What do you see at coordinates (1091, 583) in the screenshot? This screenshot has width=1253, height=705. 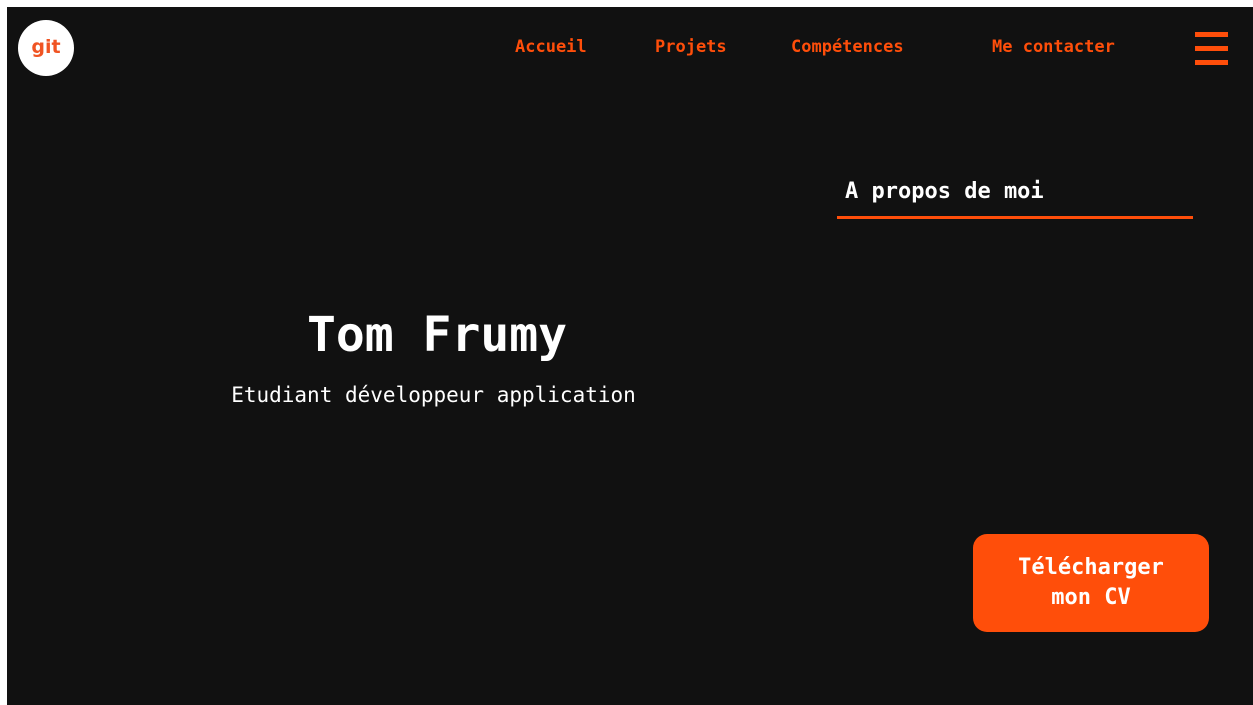 I see `download-cv-button: Télécharger mon CV` at bounding box center [1091, 583].